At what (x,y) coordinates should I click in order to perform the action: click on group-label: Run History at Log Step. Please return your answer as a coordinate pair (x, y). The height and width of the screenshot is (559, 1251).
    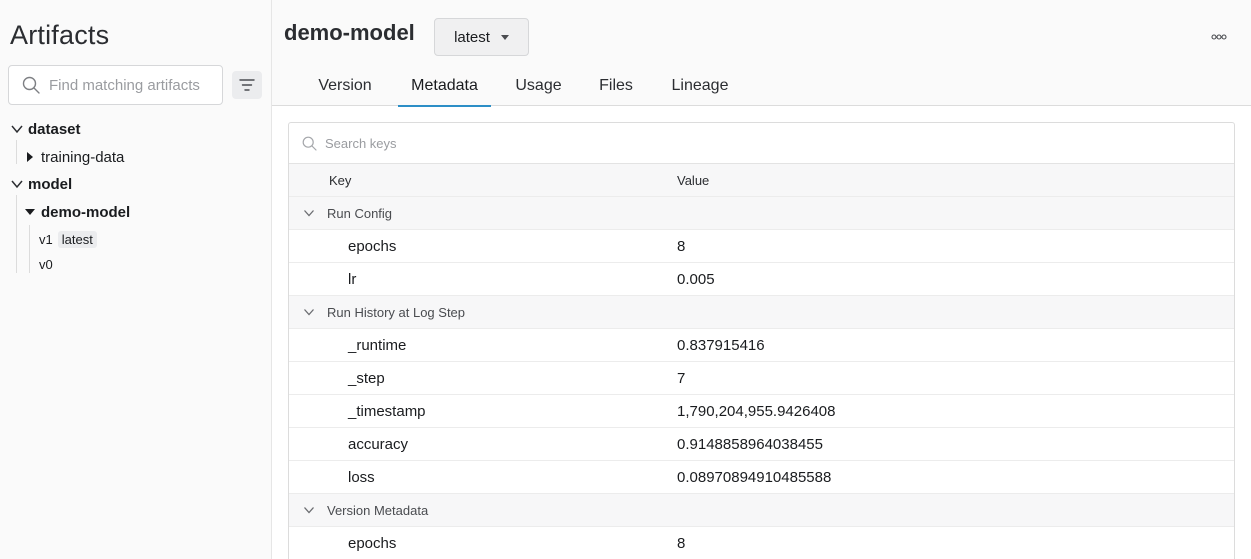
    Looking at the image, I should click on (396, 312).